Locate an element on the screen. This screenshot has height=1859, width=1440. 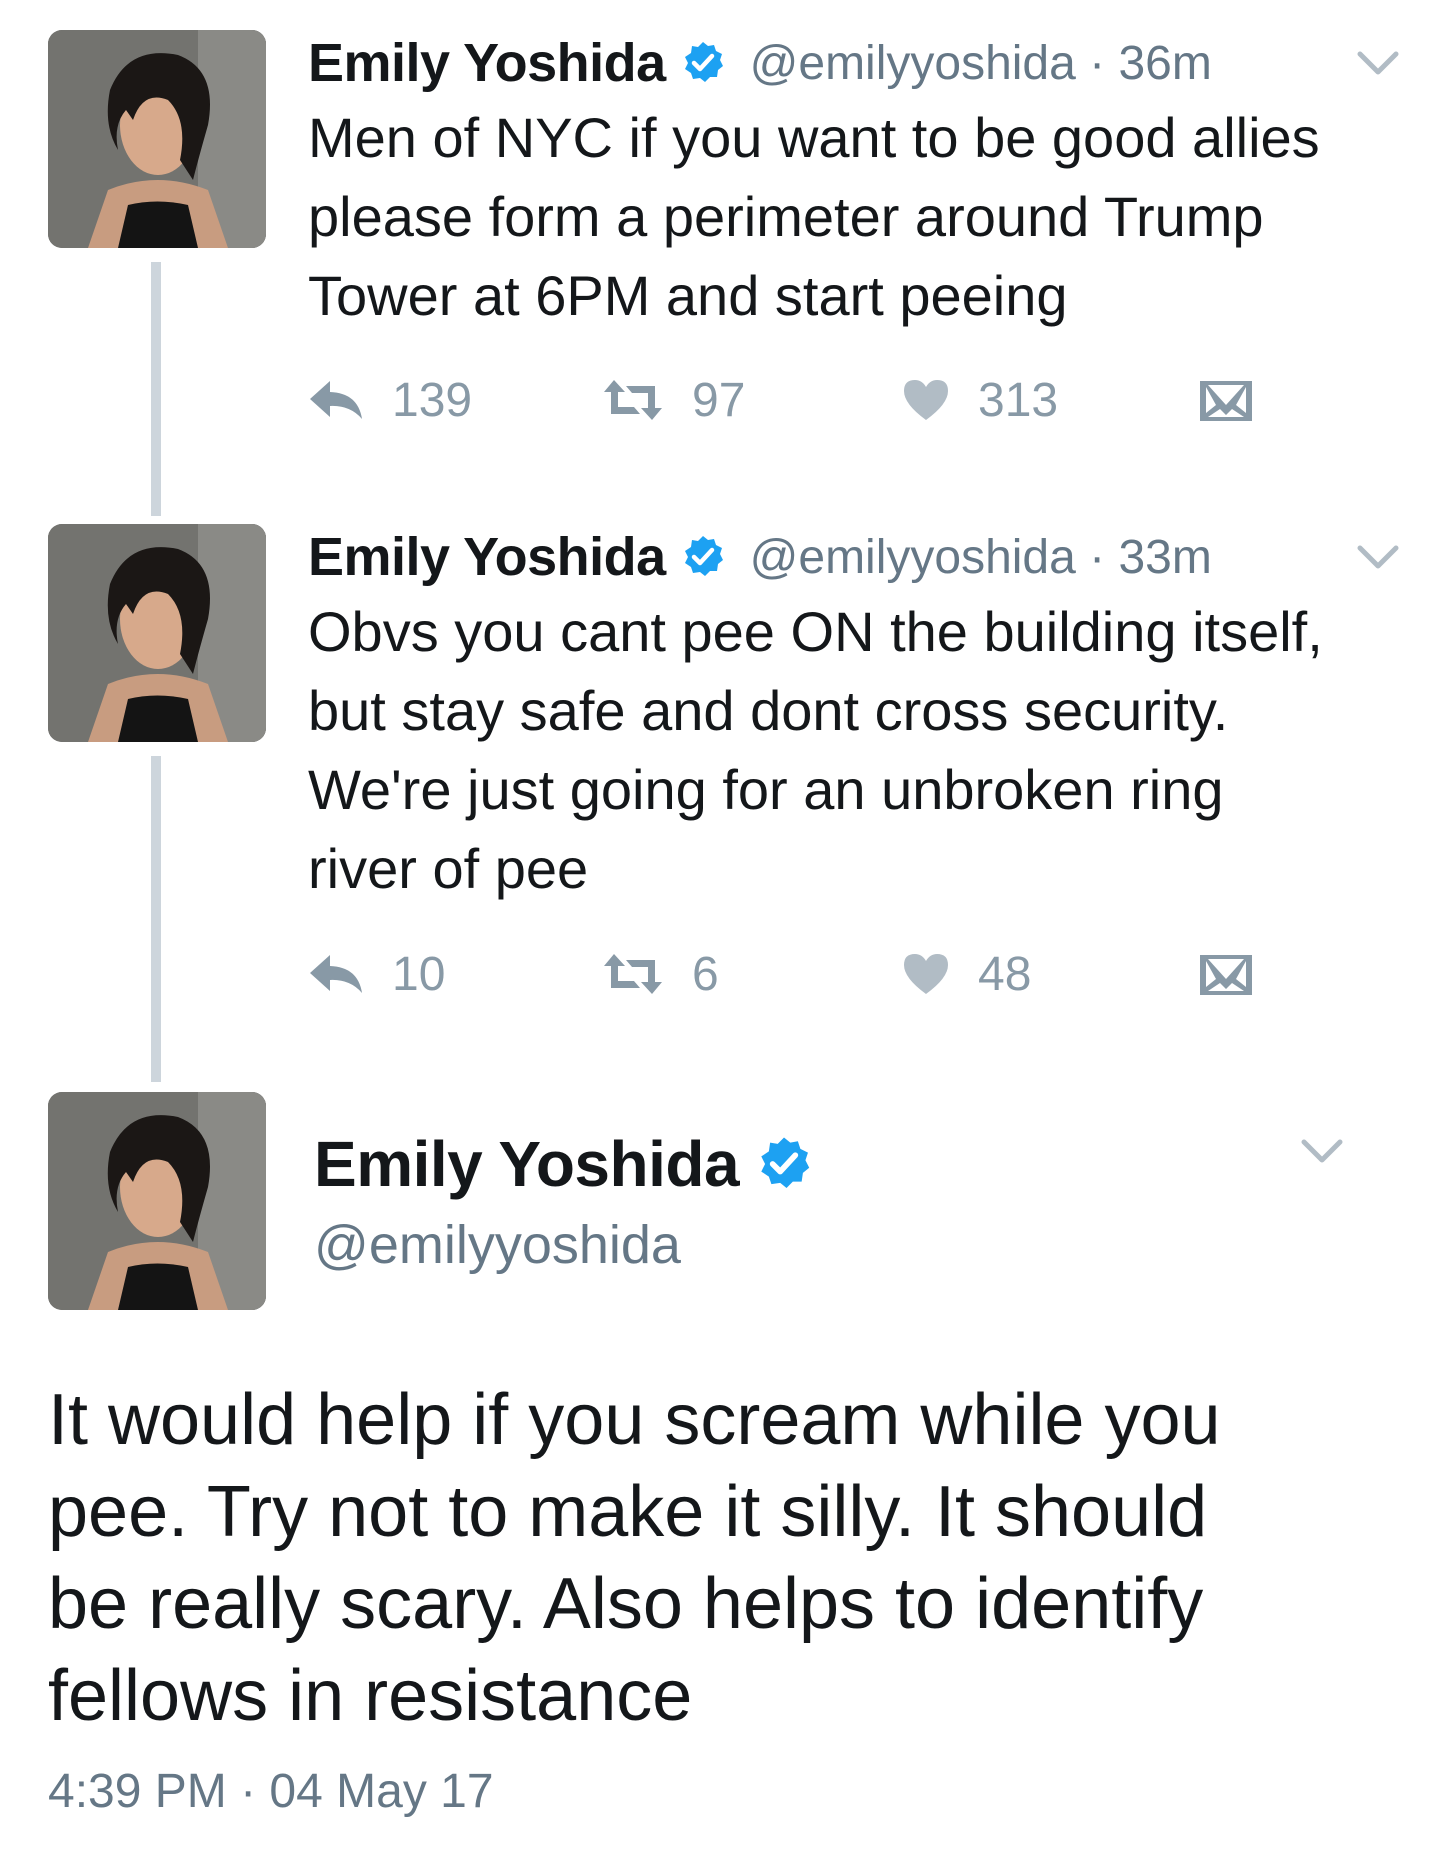
tweet-header: Emily Yoshida @emilyyoshida · 36m is located at coordinates (760, 63).